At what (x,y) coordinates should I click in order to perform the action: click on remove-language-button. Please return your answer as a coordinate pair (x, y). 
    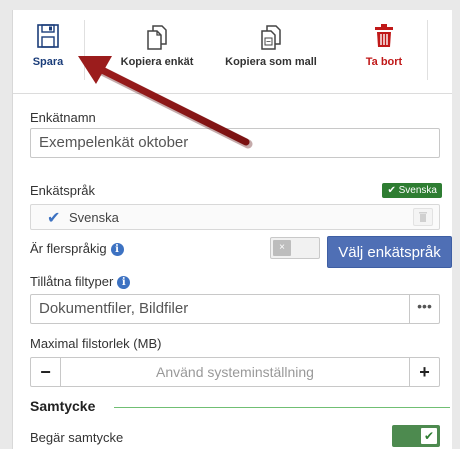
    Looking at the image, I should click on (423, 217).